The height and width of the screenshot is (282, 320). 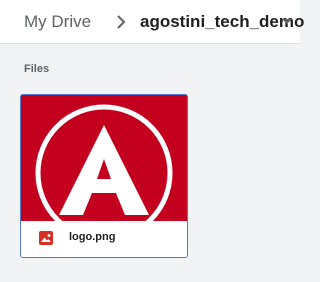 What do you see at coordinates (46, 238) in the screenshot?
I see `image-file-icon` at bounding box center [46, 238].